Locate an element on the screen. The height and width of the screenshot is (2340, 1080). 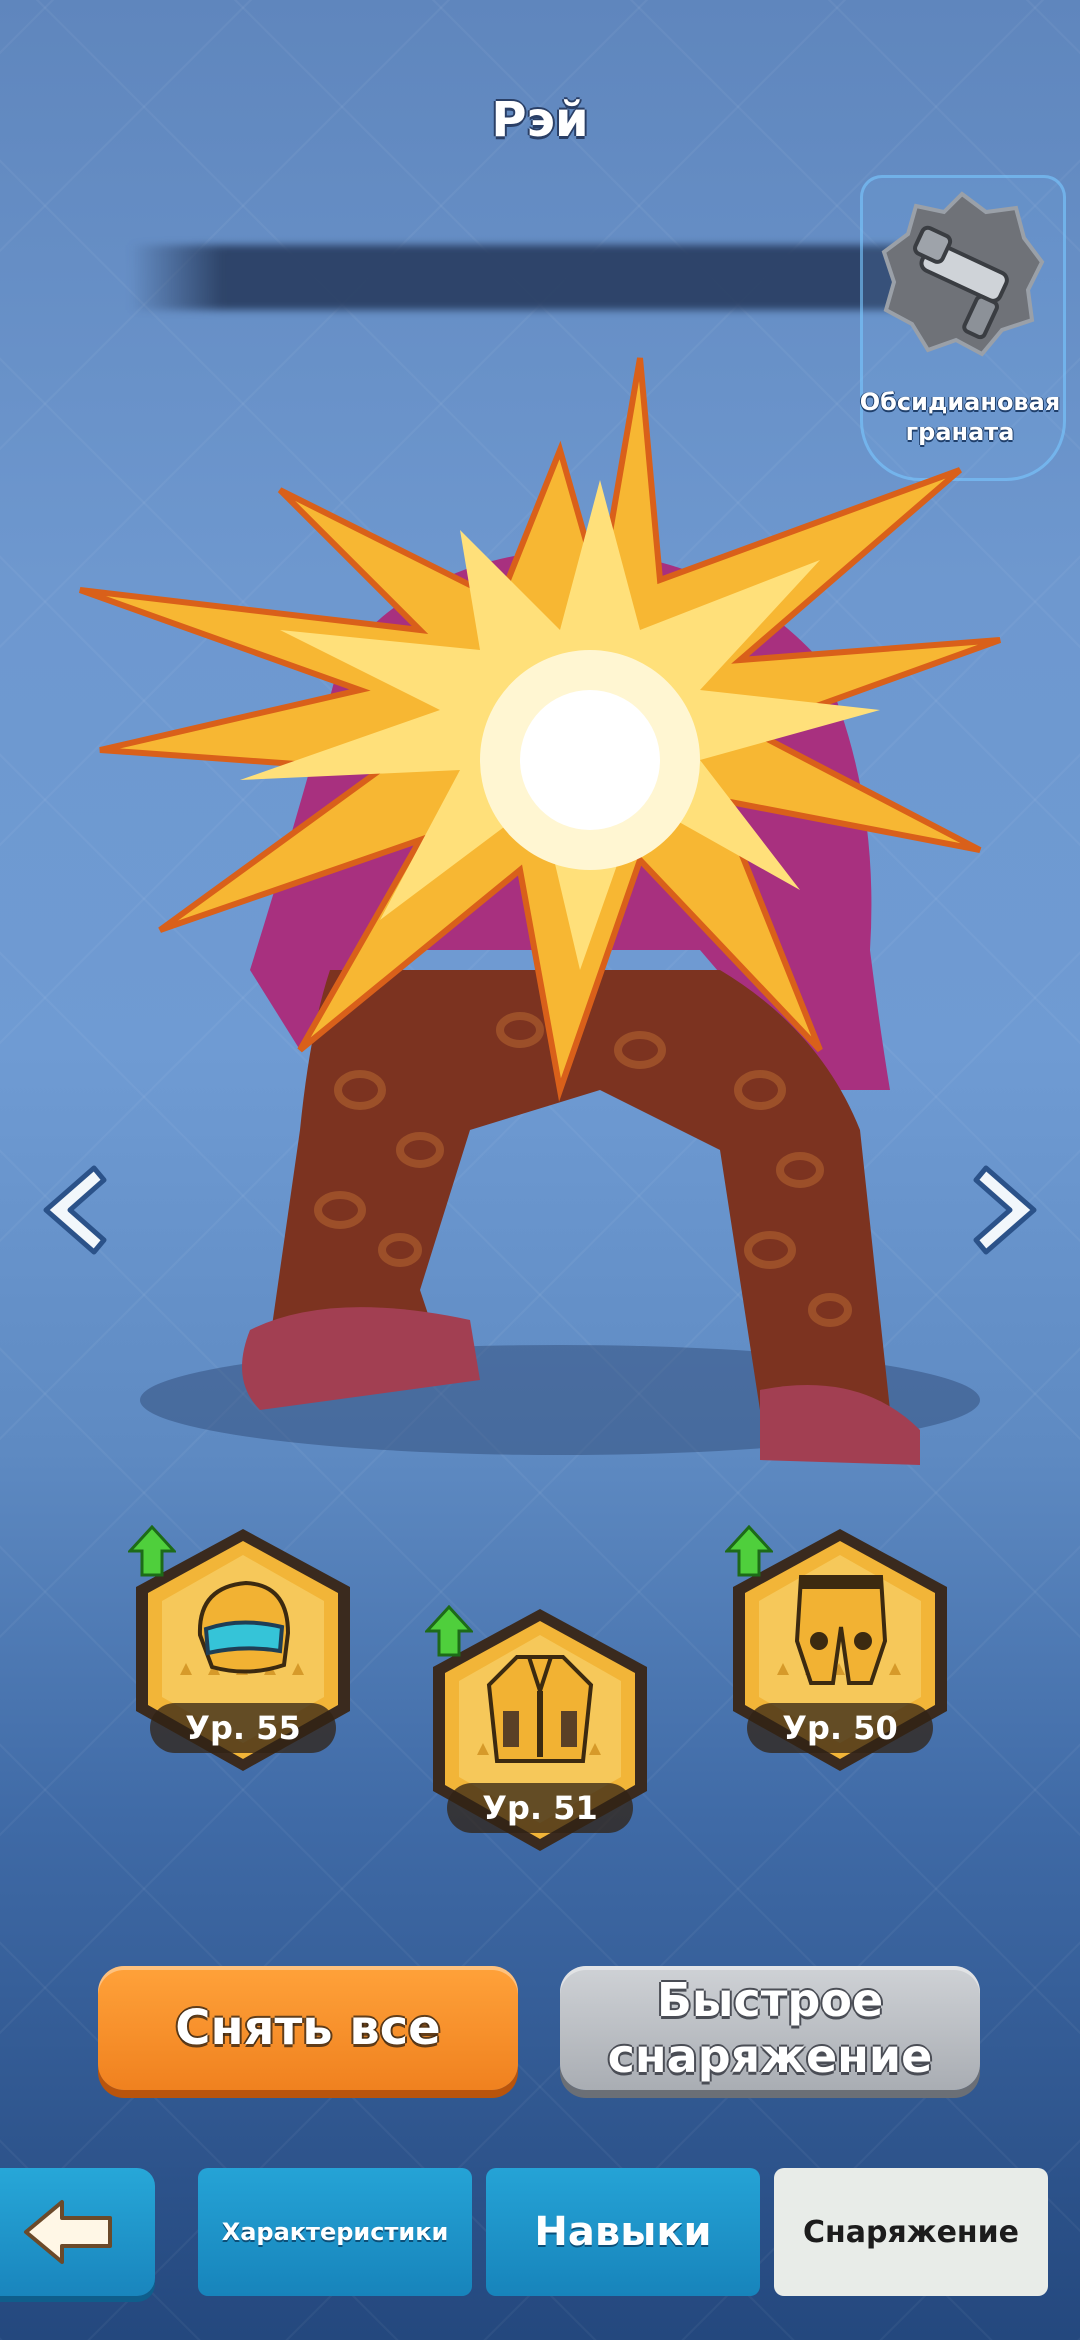
back-button is located at coordinates (77, 2232).